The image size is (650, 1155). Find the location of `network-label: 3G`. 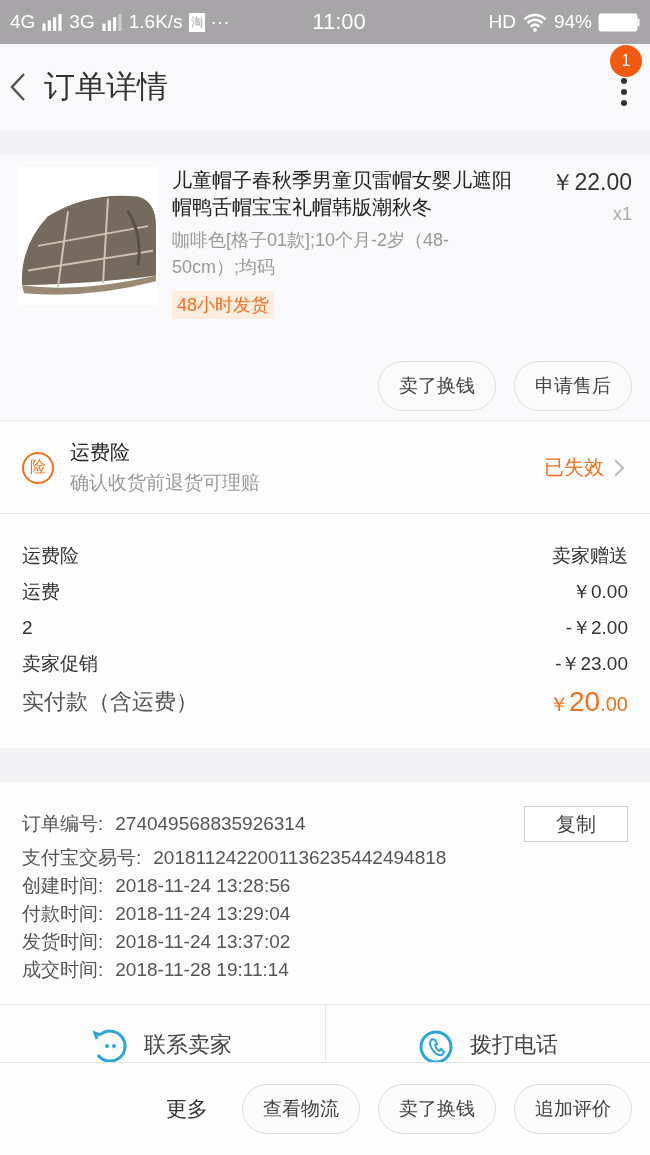

network-label: 3G is located at coordinates (82, 22).